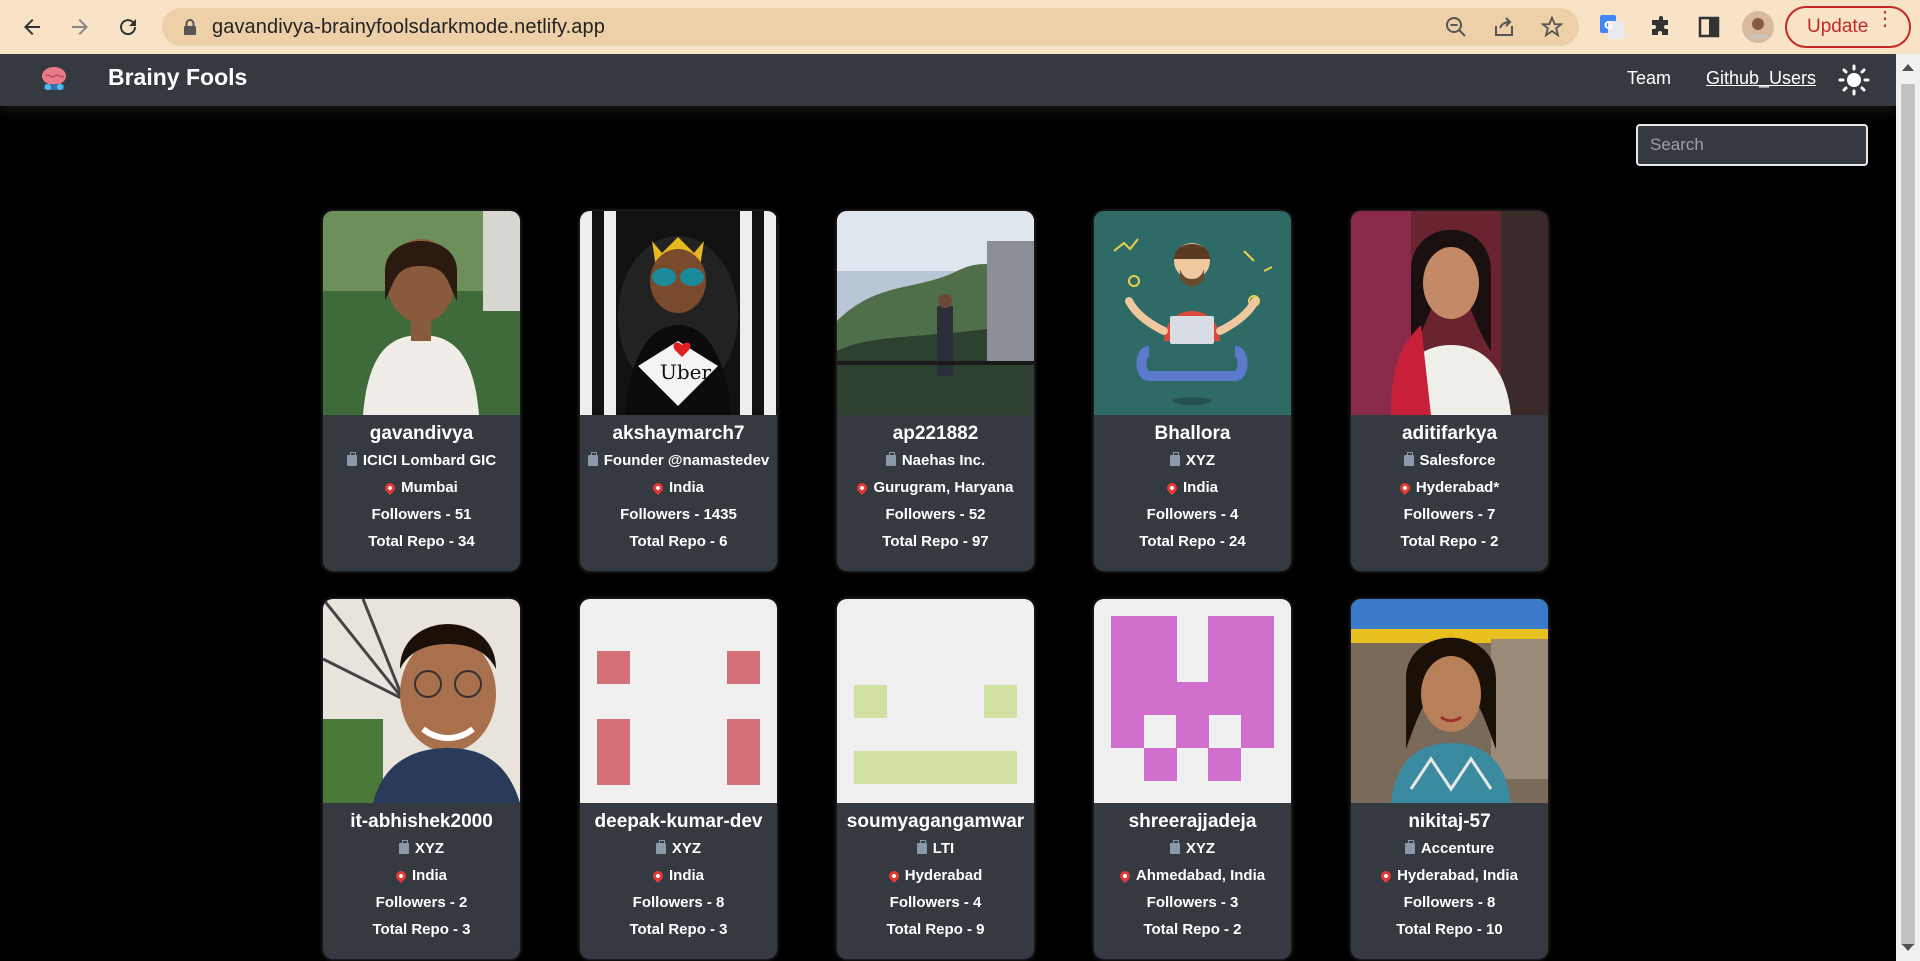 This screenshot has height=961, width=1920. What do you see at coordinates (678, 821) in the screenshot?
I see `user-username: deepak-kumar-dev` at bounding box center [678, 821].